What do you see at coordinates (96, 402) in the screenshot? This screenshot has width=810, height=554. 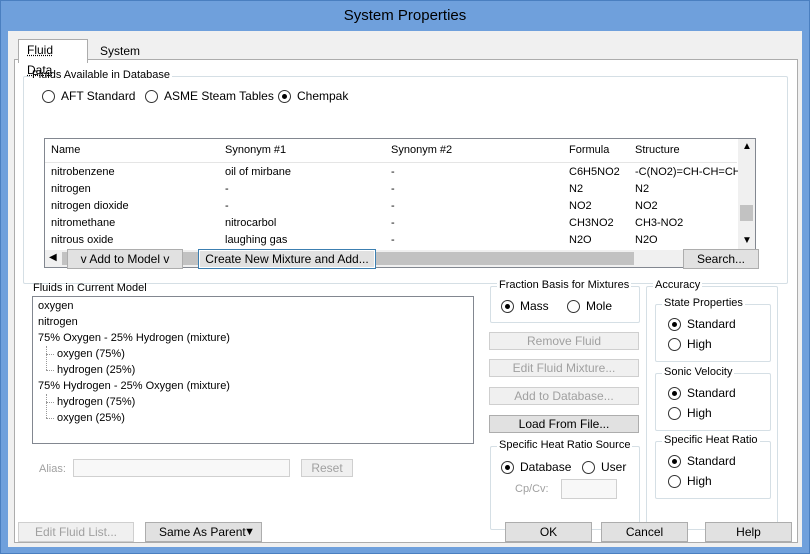 I see `list-item: hydrogen (75%)` at bounding box center [96, 402].